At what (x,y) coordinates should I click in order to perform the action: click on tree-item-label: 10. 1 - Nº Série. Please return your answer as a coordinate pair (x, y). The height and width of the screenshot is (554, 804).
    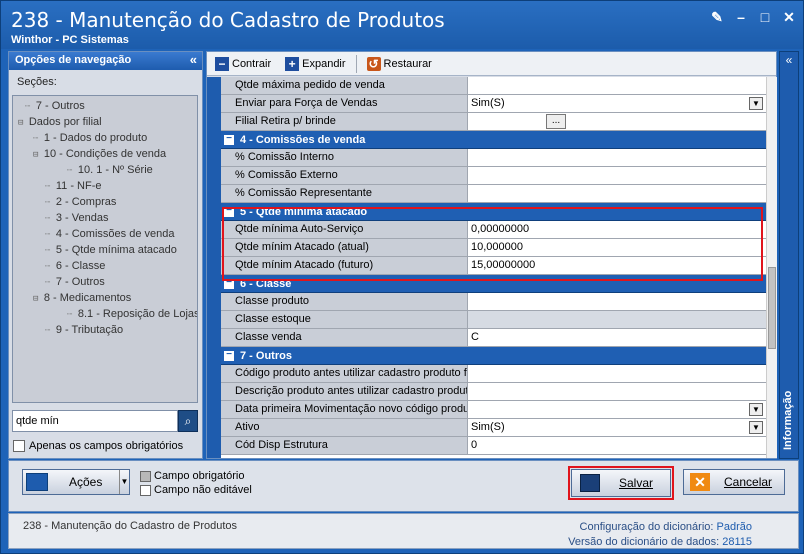
    Looking at the image, I should click on (115, 170).